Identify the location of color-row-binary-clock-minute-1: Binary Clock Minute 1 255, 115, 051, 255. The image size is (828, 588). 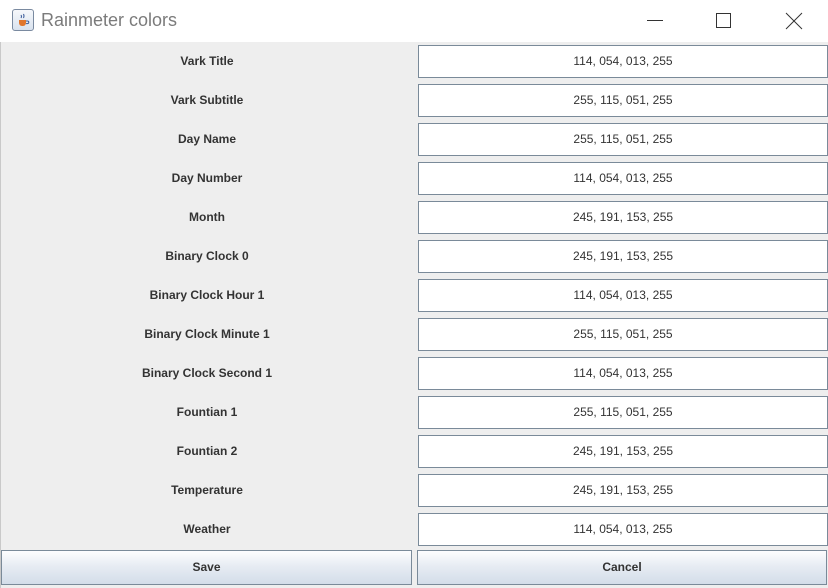
(414, 334).